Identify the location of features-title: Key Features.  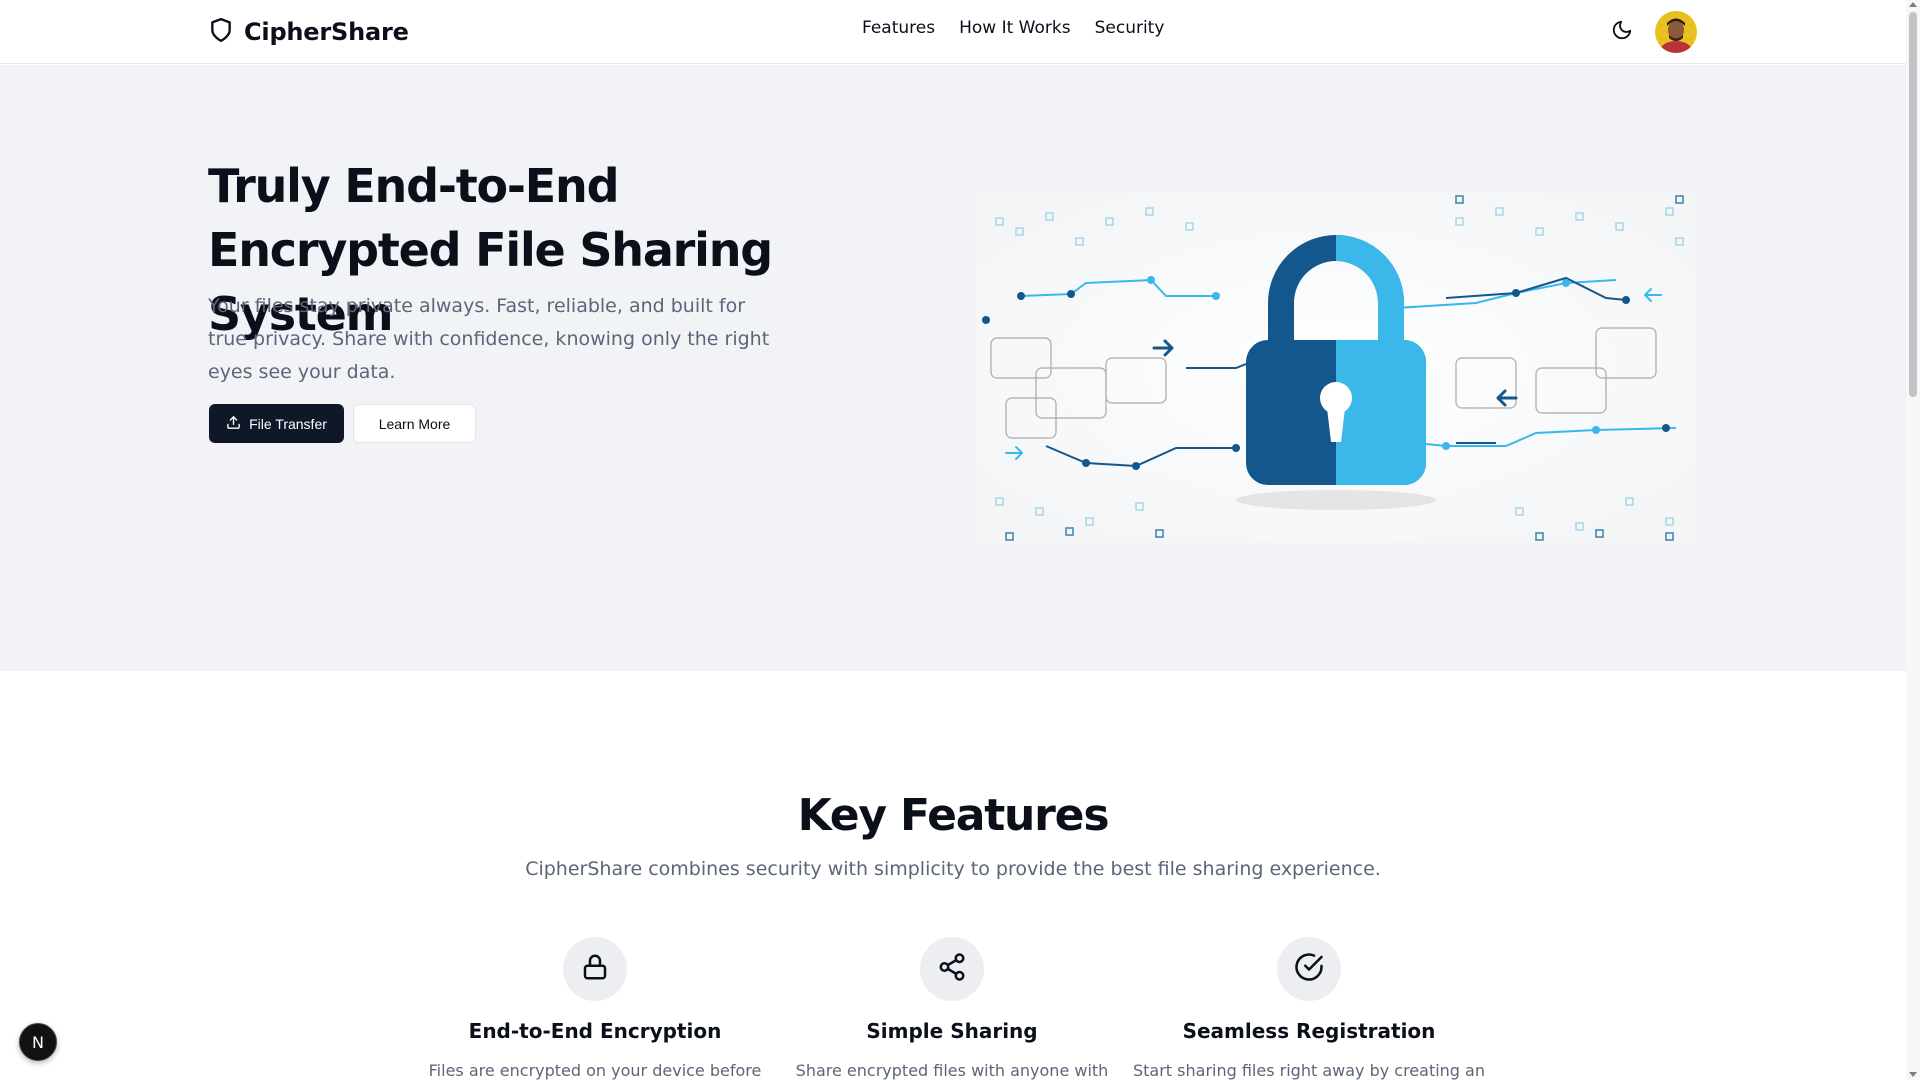
(953, 815).